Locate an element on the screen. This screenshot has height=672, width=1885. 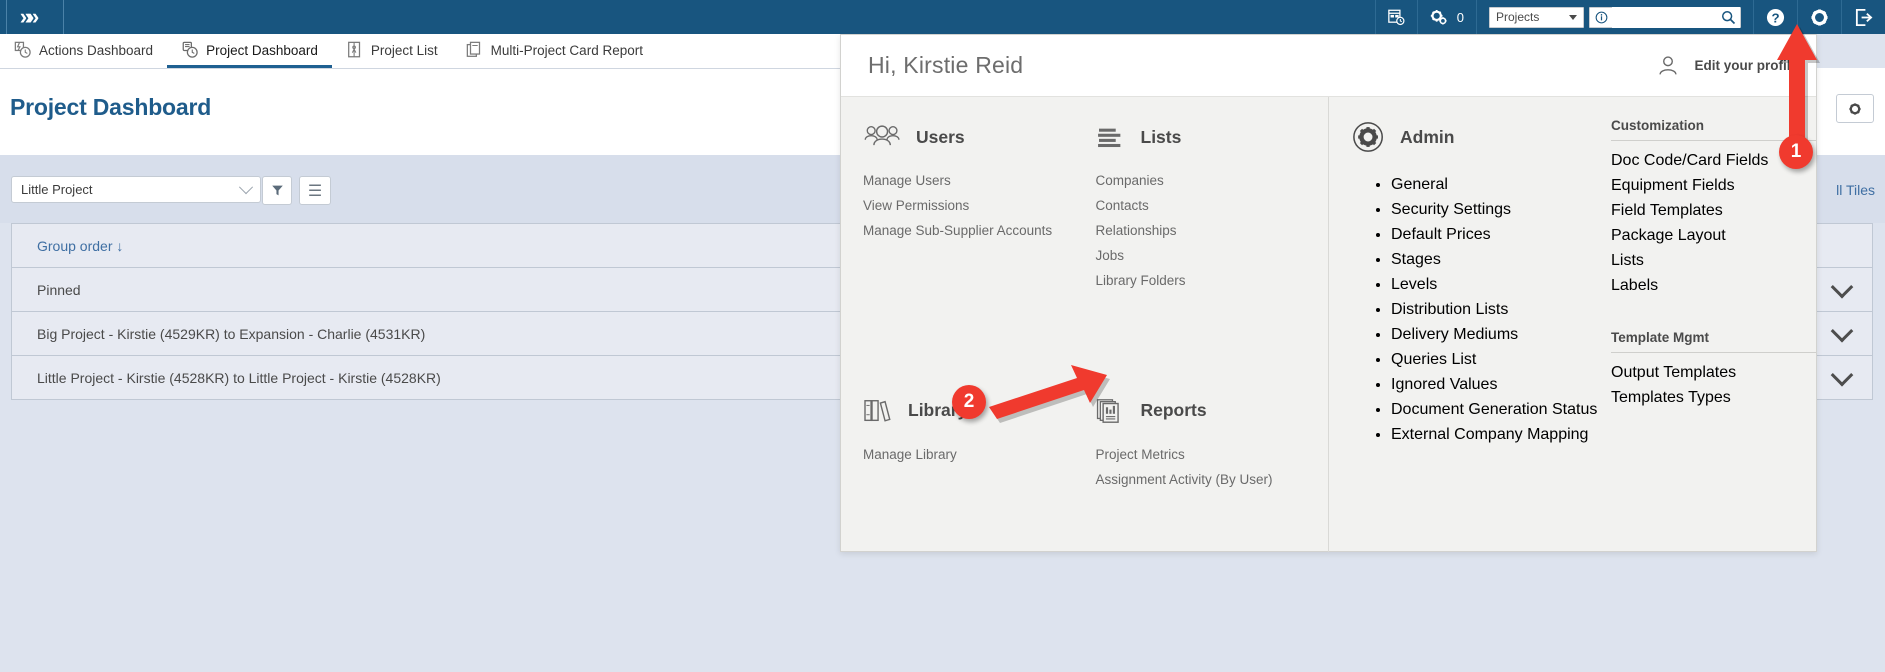
section-header: Reports is located at coordinates (1212, 411).